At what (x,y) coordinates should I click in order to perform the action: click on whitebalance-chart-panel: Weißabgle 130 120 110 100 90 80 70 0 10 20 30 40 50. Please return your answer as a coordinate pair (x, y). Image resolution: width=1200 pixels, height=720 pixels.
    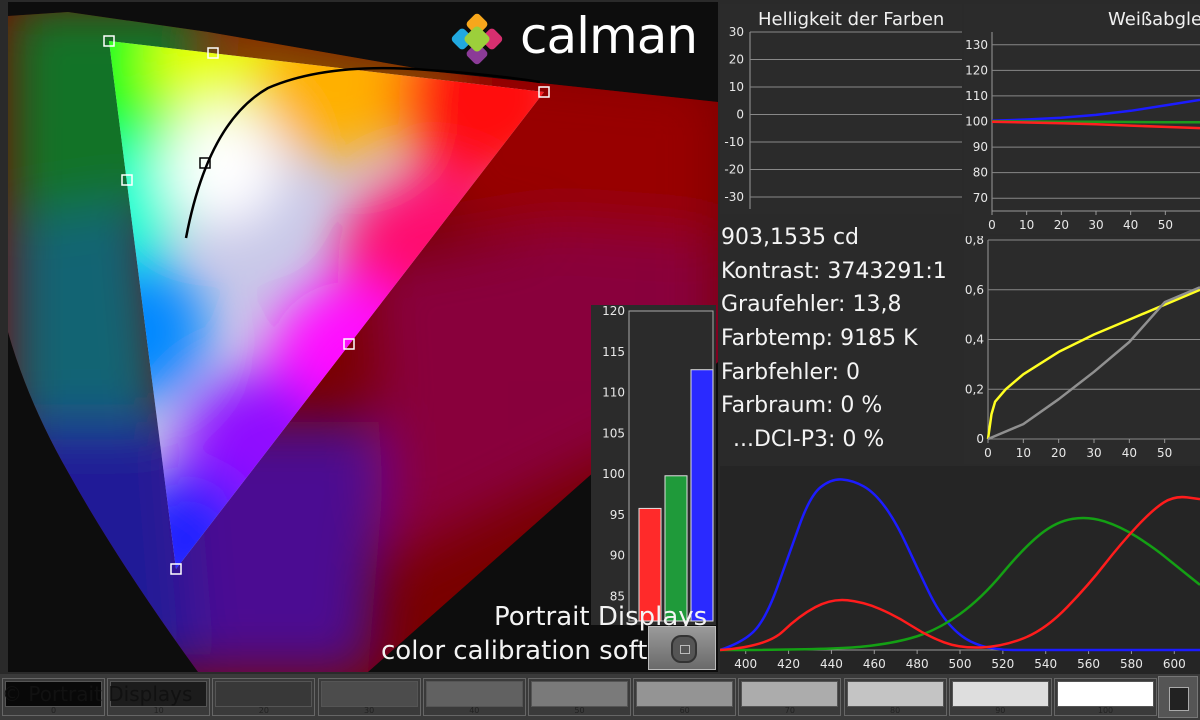
    Looking at the image, I should click on (1082, 119).